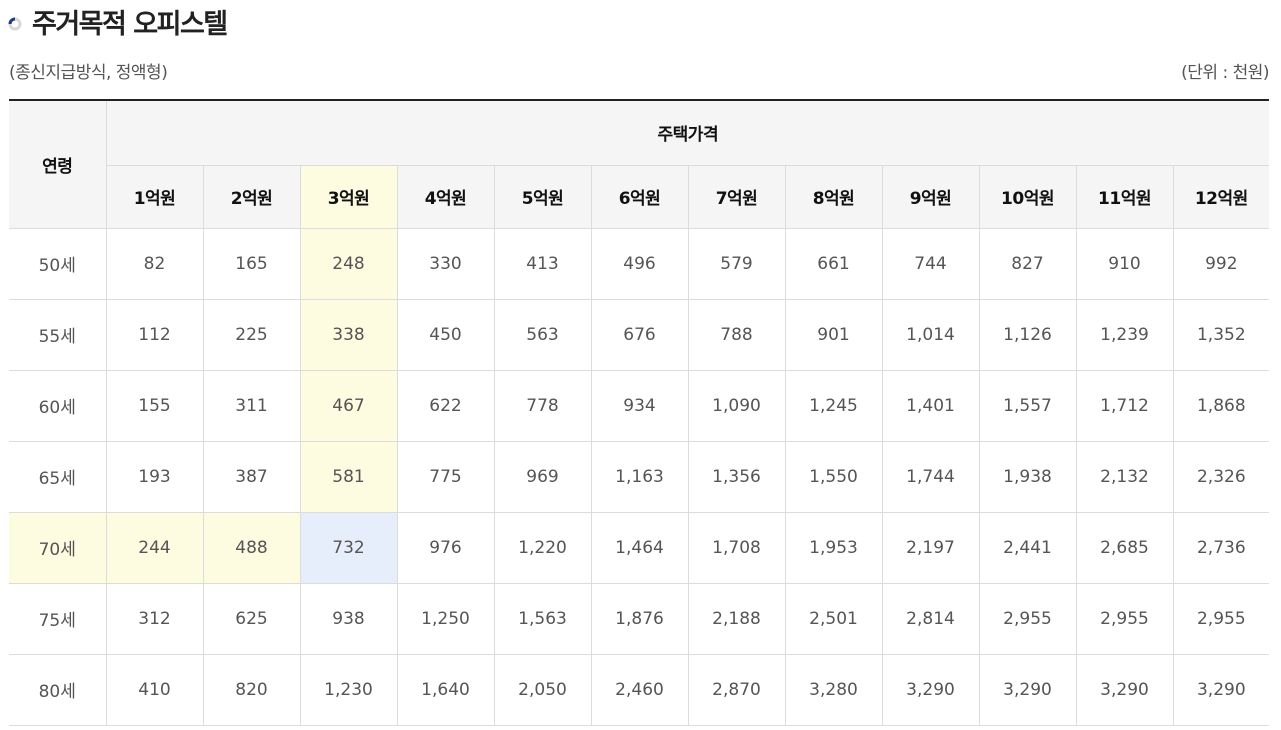 The height and width of the screenshot is (730, 1281). What do you see at coordinates (251, 618) in the screenshot?
I see `value-cell: 625` at bounding box center [251, 618].